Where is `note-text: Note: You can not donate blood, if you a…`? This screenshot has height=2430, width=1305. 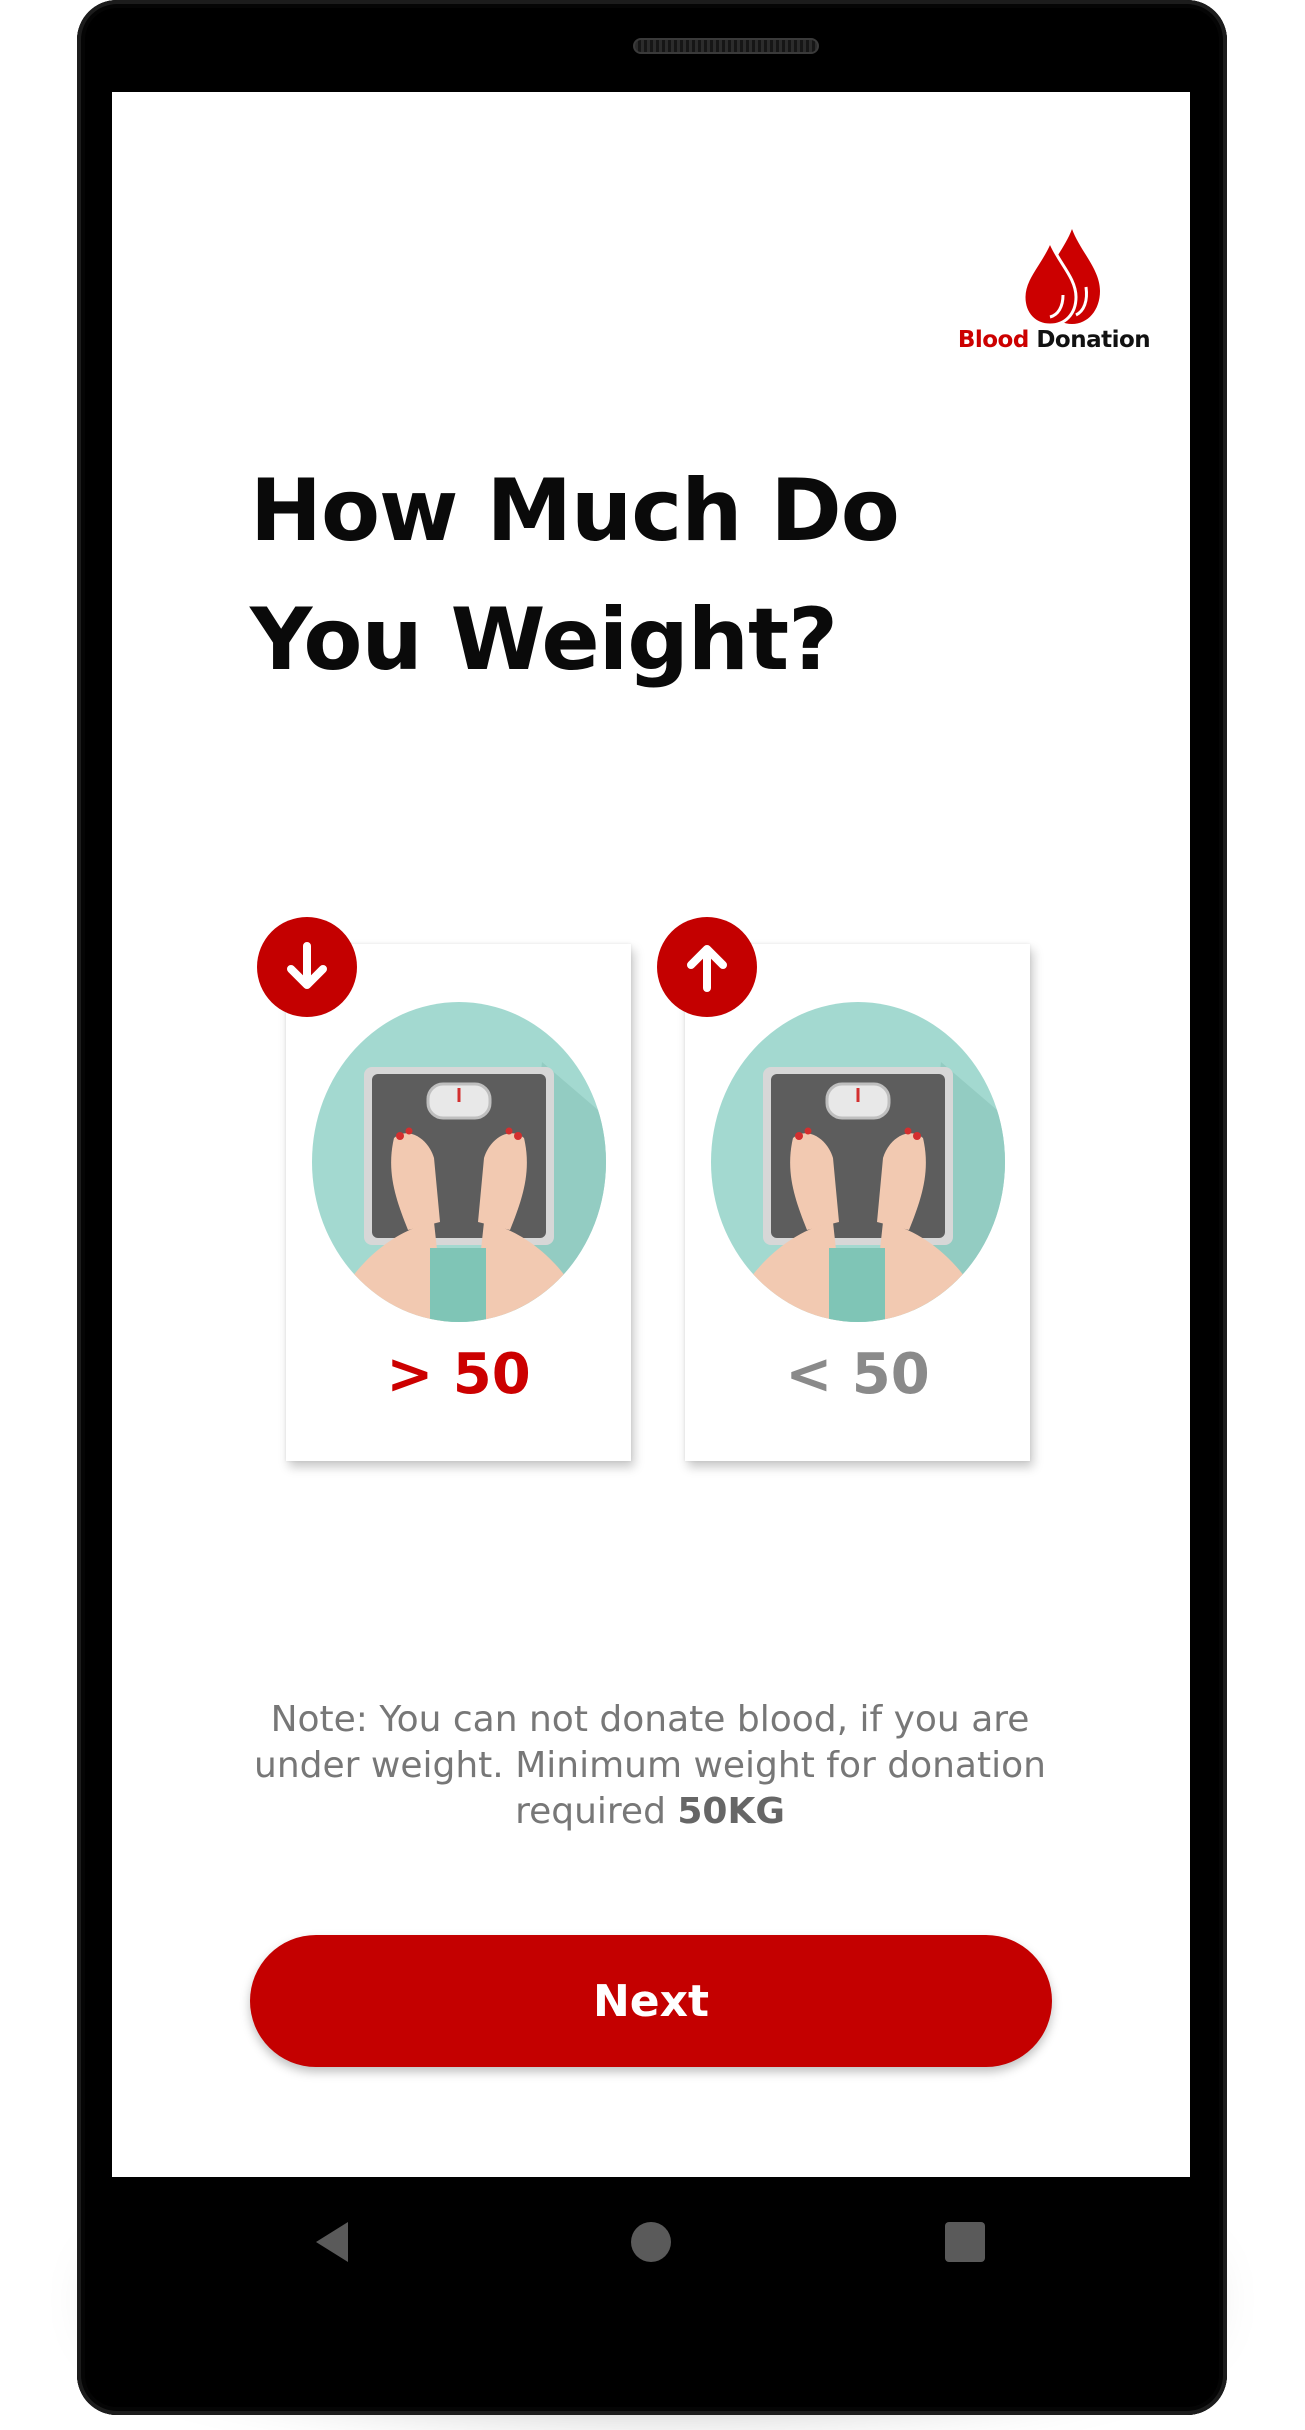
note-text: Note: You can not donate blood, if you a… is located at coordinates (650, 1765).